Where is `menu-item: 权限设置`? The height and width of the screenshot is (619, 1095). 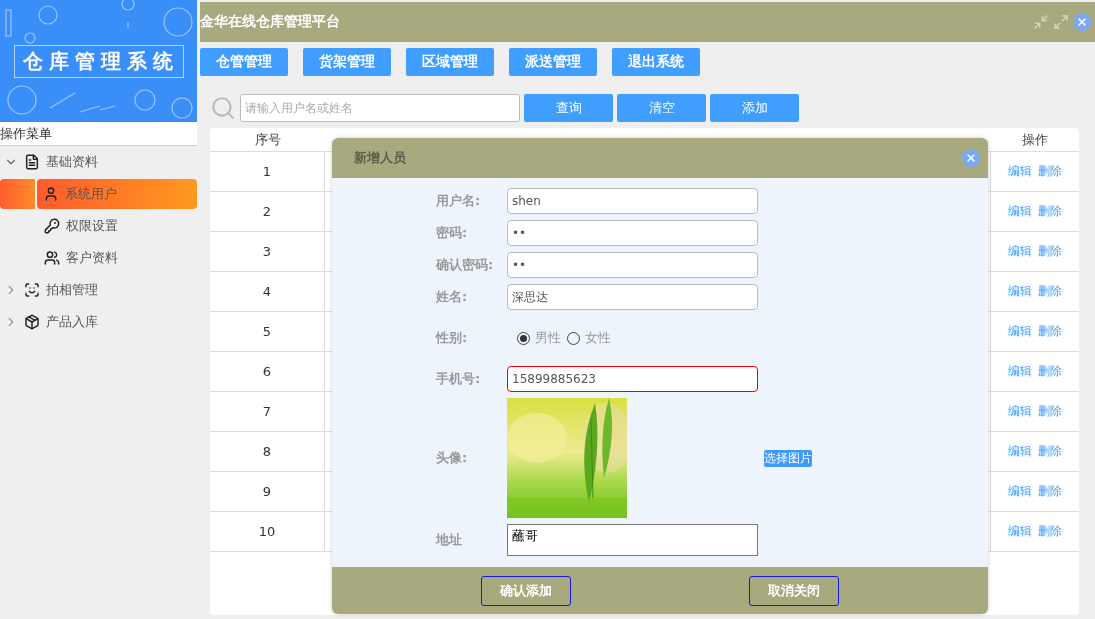
menu-item: 权限设置 is located at coordinates (98, 226).